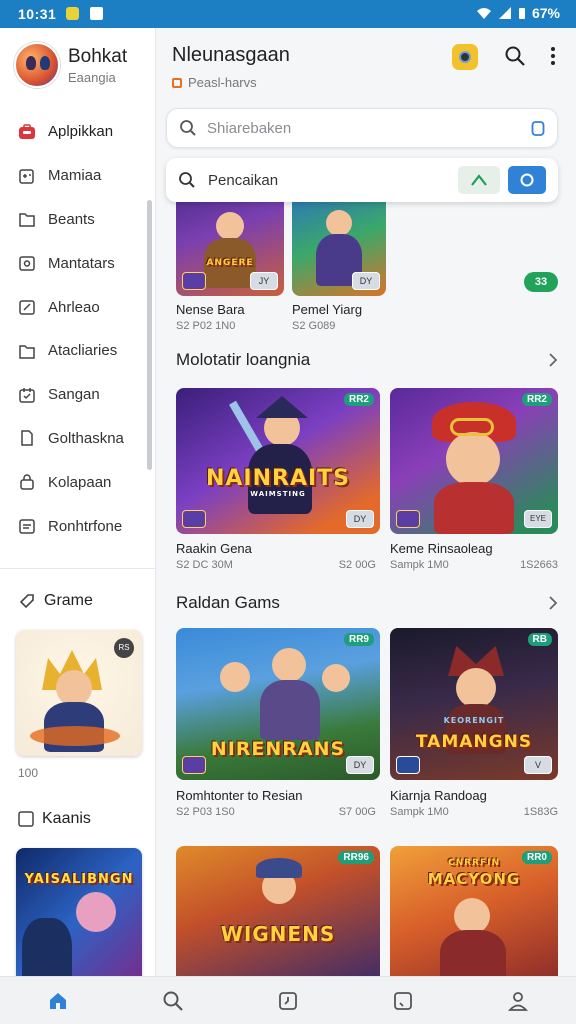 The image size is (576, 1024). Describe the element at coordinates (77, 482) in the screenshot. I see `sidebar-item-kolapaan: Kolapaan` at that location.